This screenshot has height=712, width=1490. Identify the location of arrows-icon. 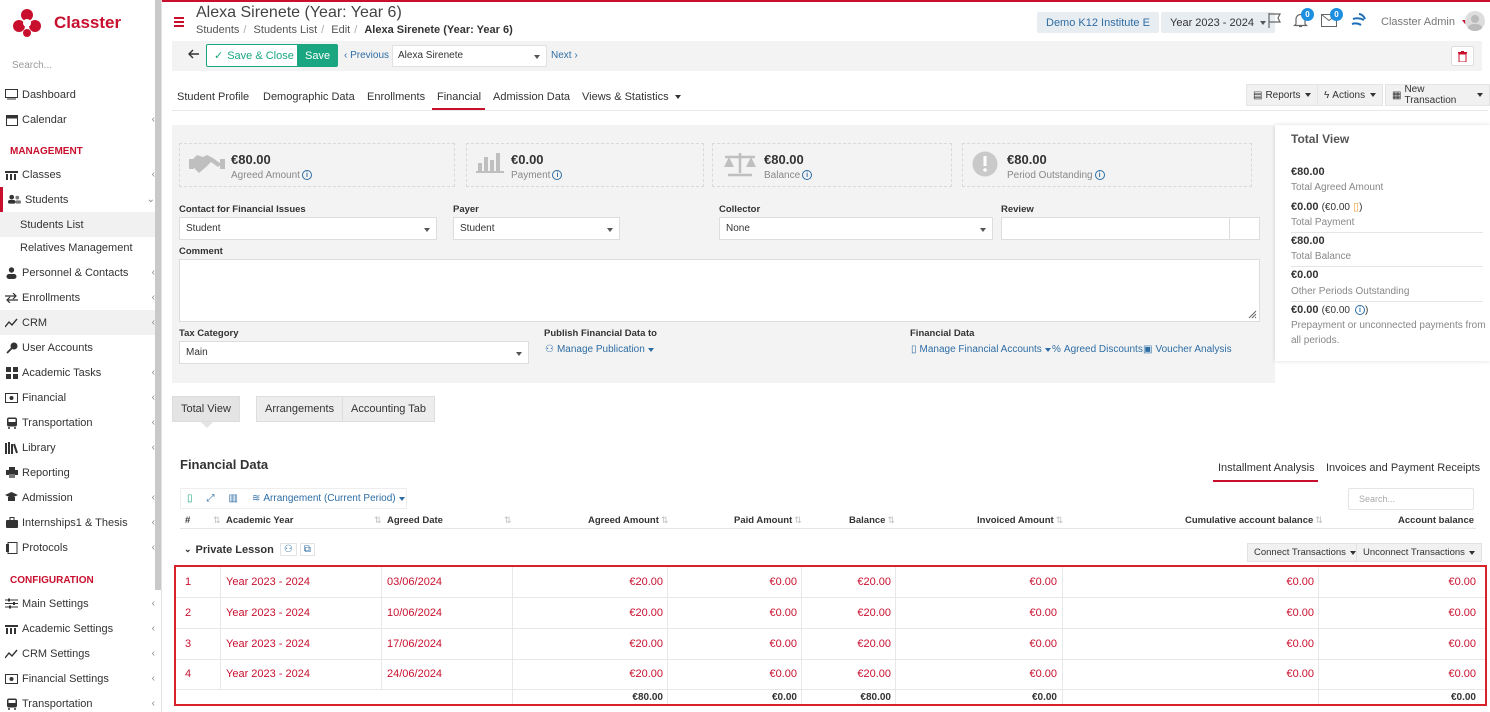
(11, 297).